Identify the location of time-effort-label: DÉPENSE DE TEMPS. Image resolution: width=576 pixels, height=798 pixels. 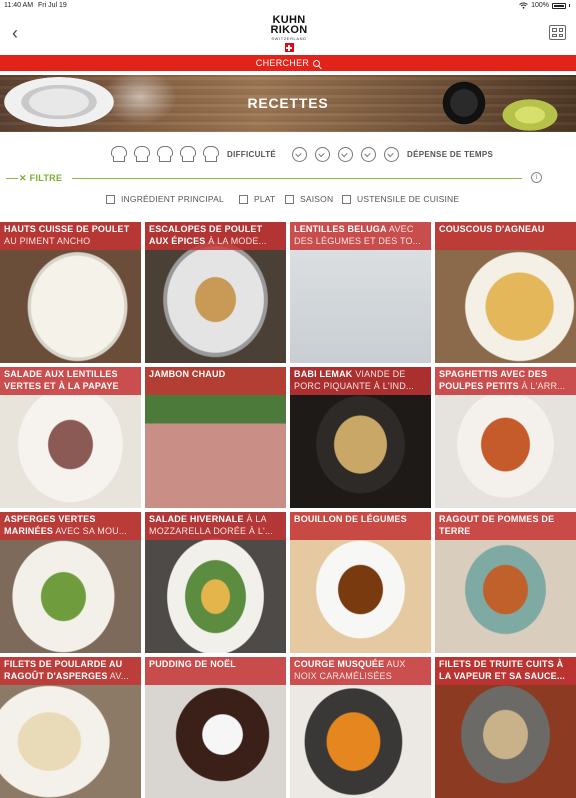
(450, 154).